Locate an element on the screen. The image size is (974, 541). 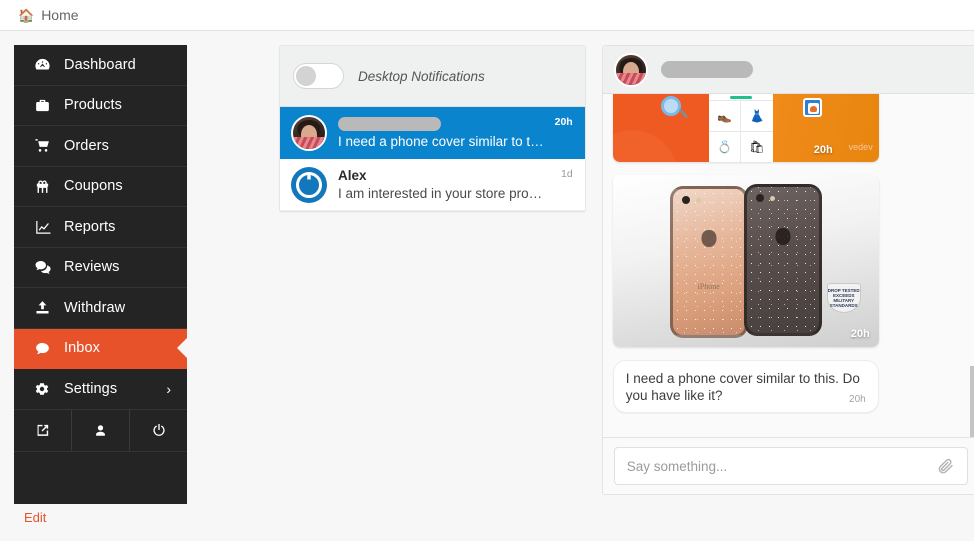
desktop-notifications-label: Desktop Notifications is located at coordinates (421, 76).